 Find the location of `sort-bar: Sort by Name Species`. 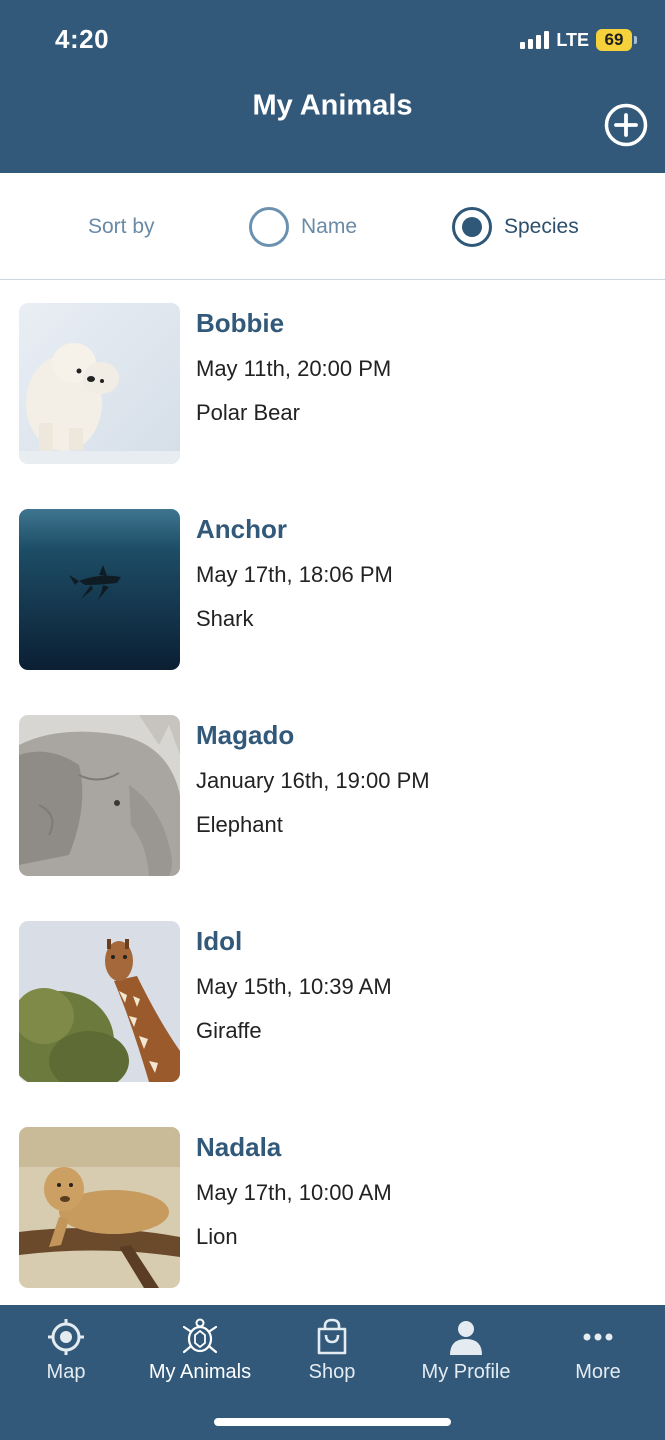

sort-bar: Sort by Name Species is located at coordinates (332, 226).